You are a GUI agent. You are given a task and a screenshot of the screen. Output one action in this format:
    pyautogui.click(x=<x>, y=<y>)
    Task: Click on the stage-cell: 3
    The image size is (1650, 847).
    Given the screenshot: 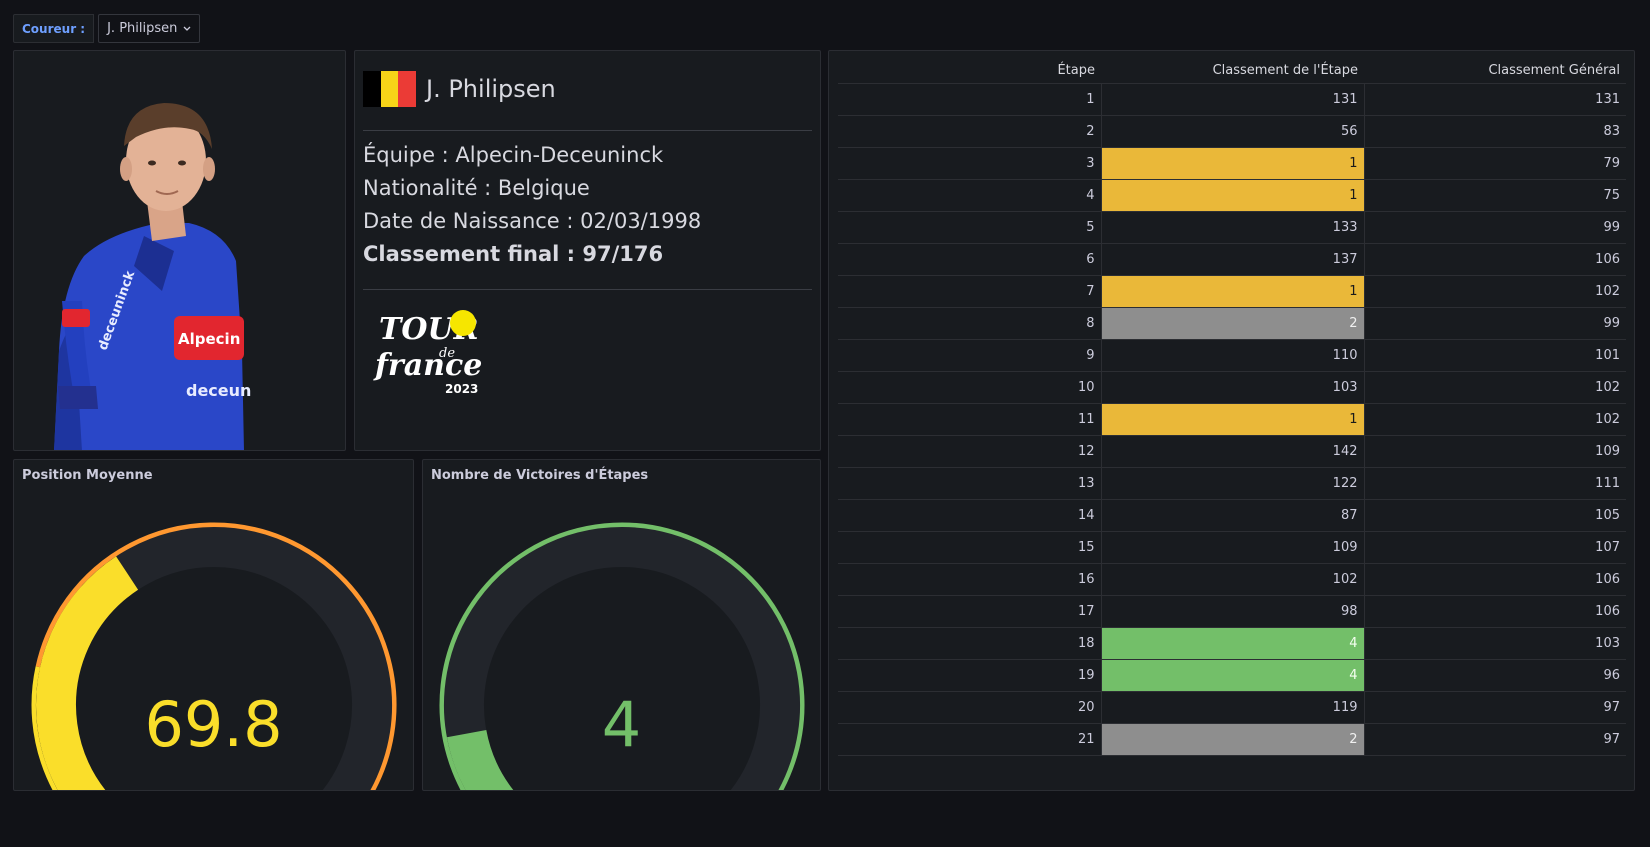 What is the action you would take?
    pyautogui.click(x=969, y=163)
    